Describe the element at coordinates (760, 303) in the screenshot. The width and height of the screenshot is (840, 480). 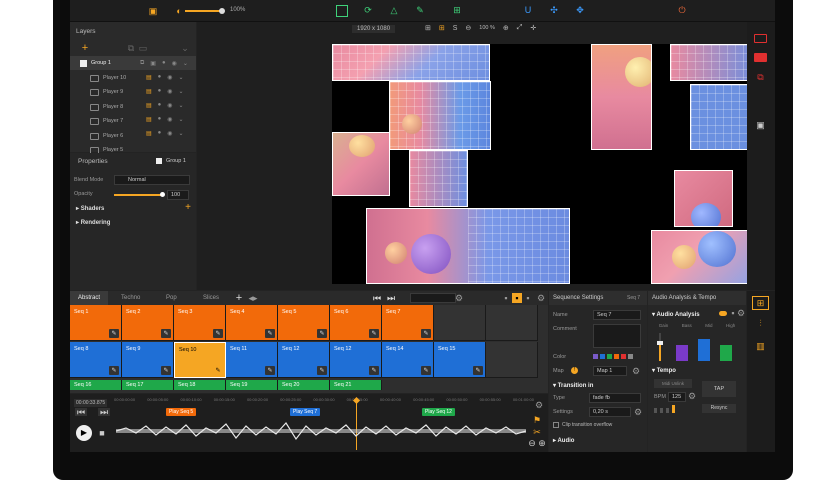
I see `seq-grid-view-icon: ⊞` at that location.